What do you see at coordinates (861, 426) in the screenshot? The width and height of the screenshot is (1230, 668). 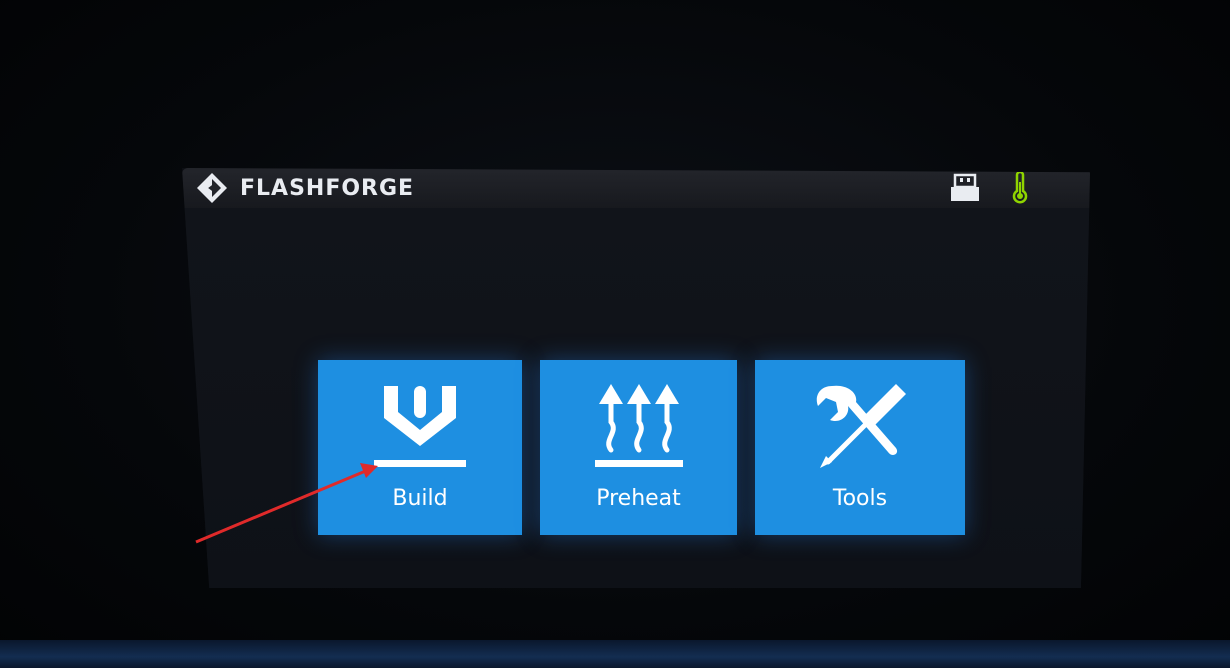 I see `tools-icon` at bounding box center [861, 426].